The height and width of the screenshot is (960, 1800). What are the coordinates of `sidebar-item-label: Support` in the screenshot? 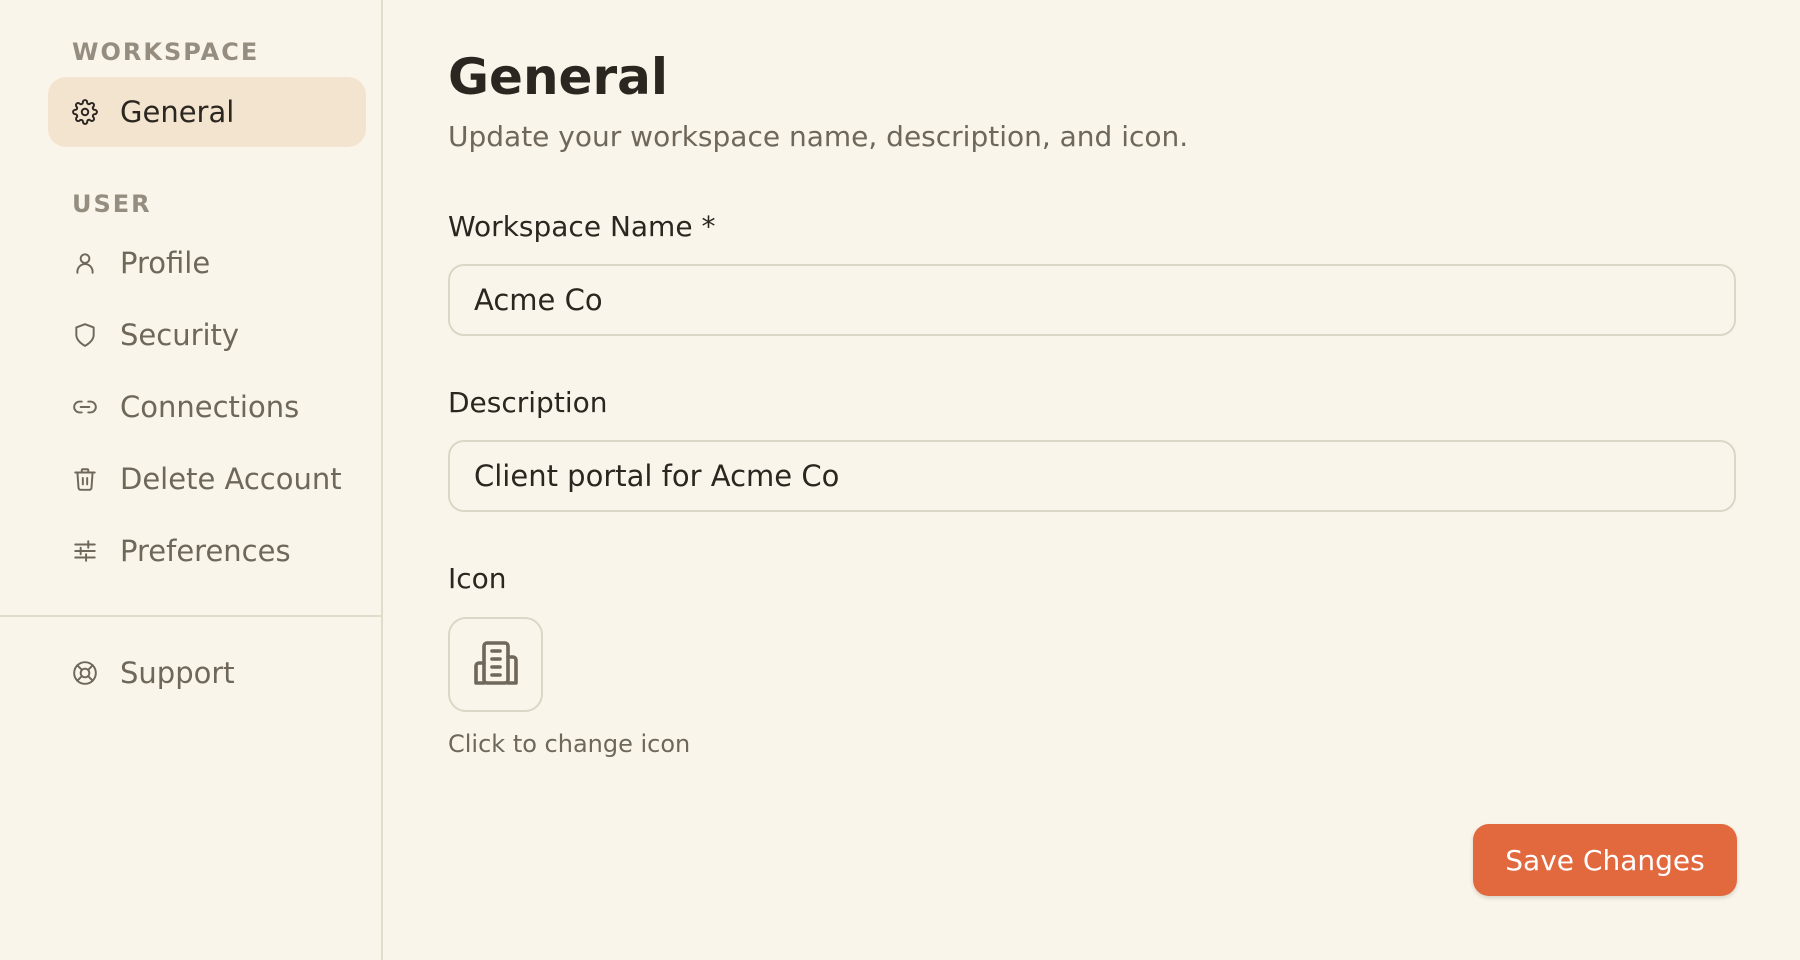 It's located at (177, 673).